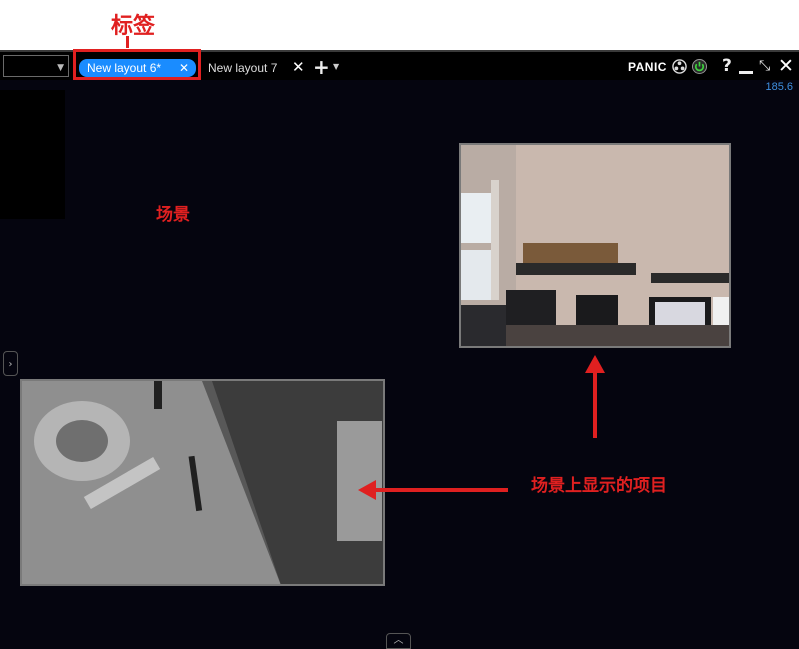  I want to click on tab-new-layout-7: New layout 7, so click(242, 68).